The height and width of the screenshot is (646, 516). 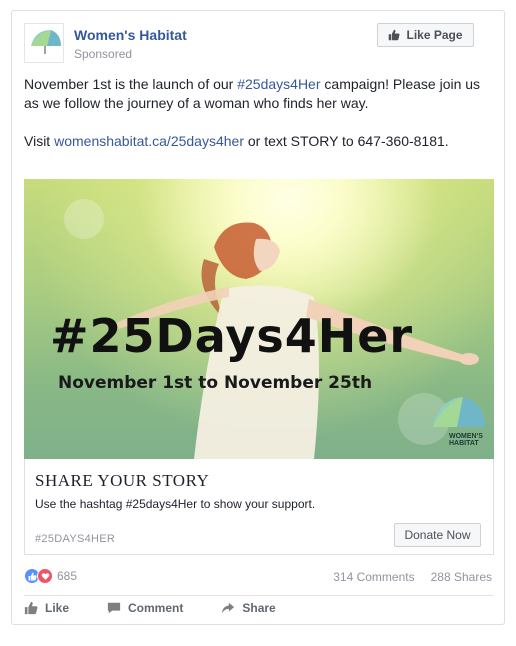 I want to click on actions-divider, so click(x=259, y=595).